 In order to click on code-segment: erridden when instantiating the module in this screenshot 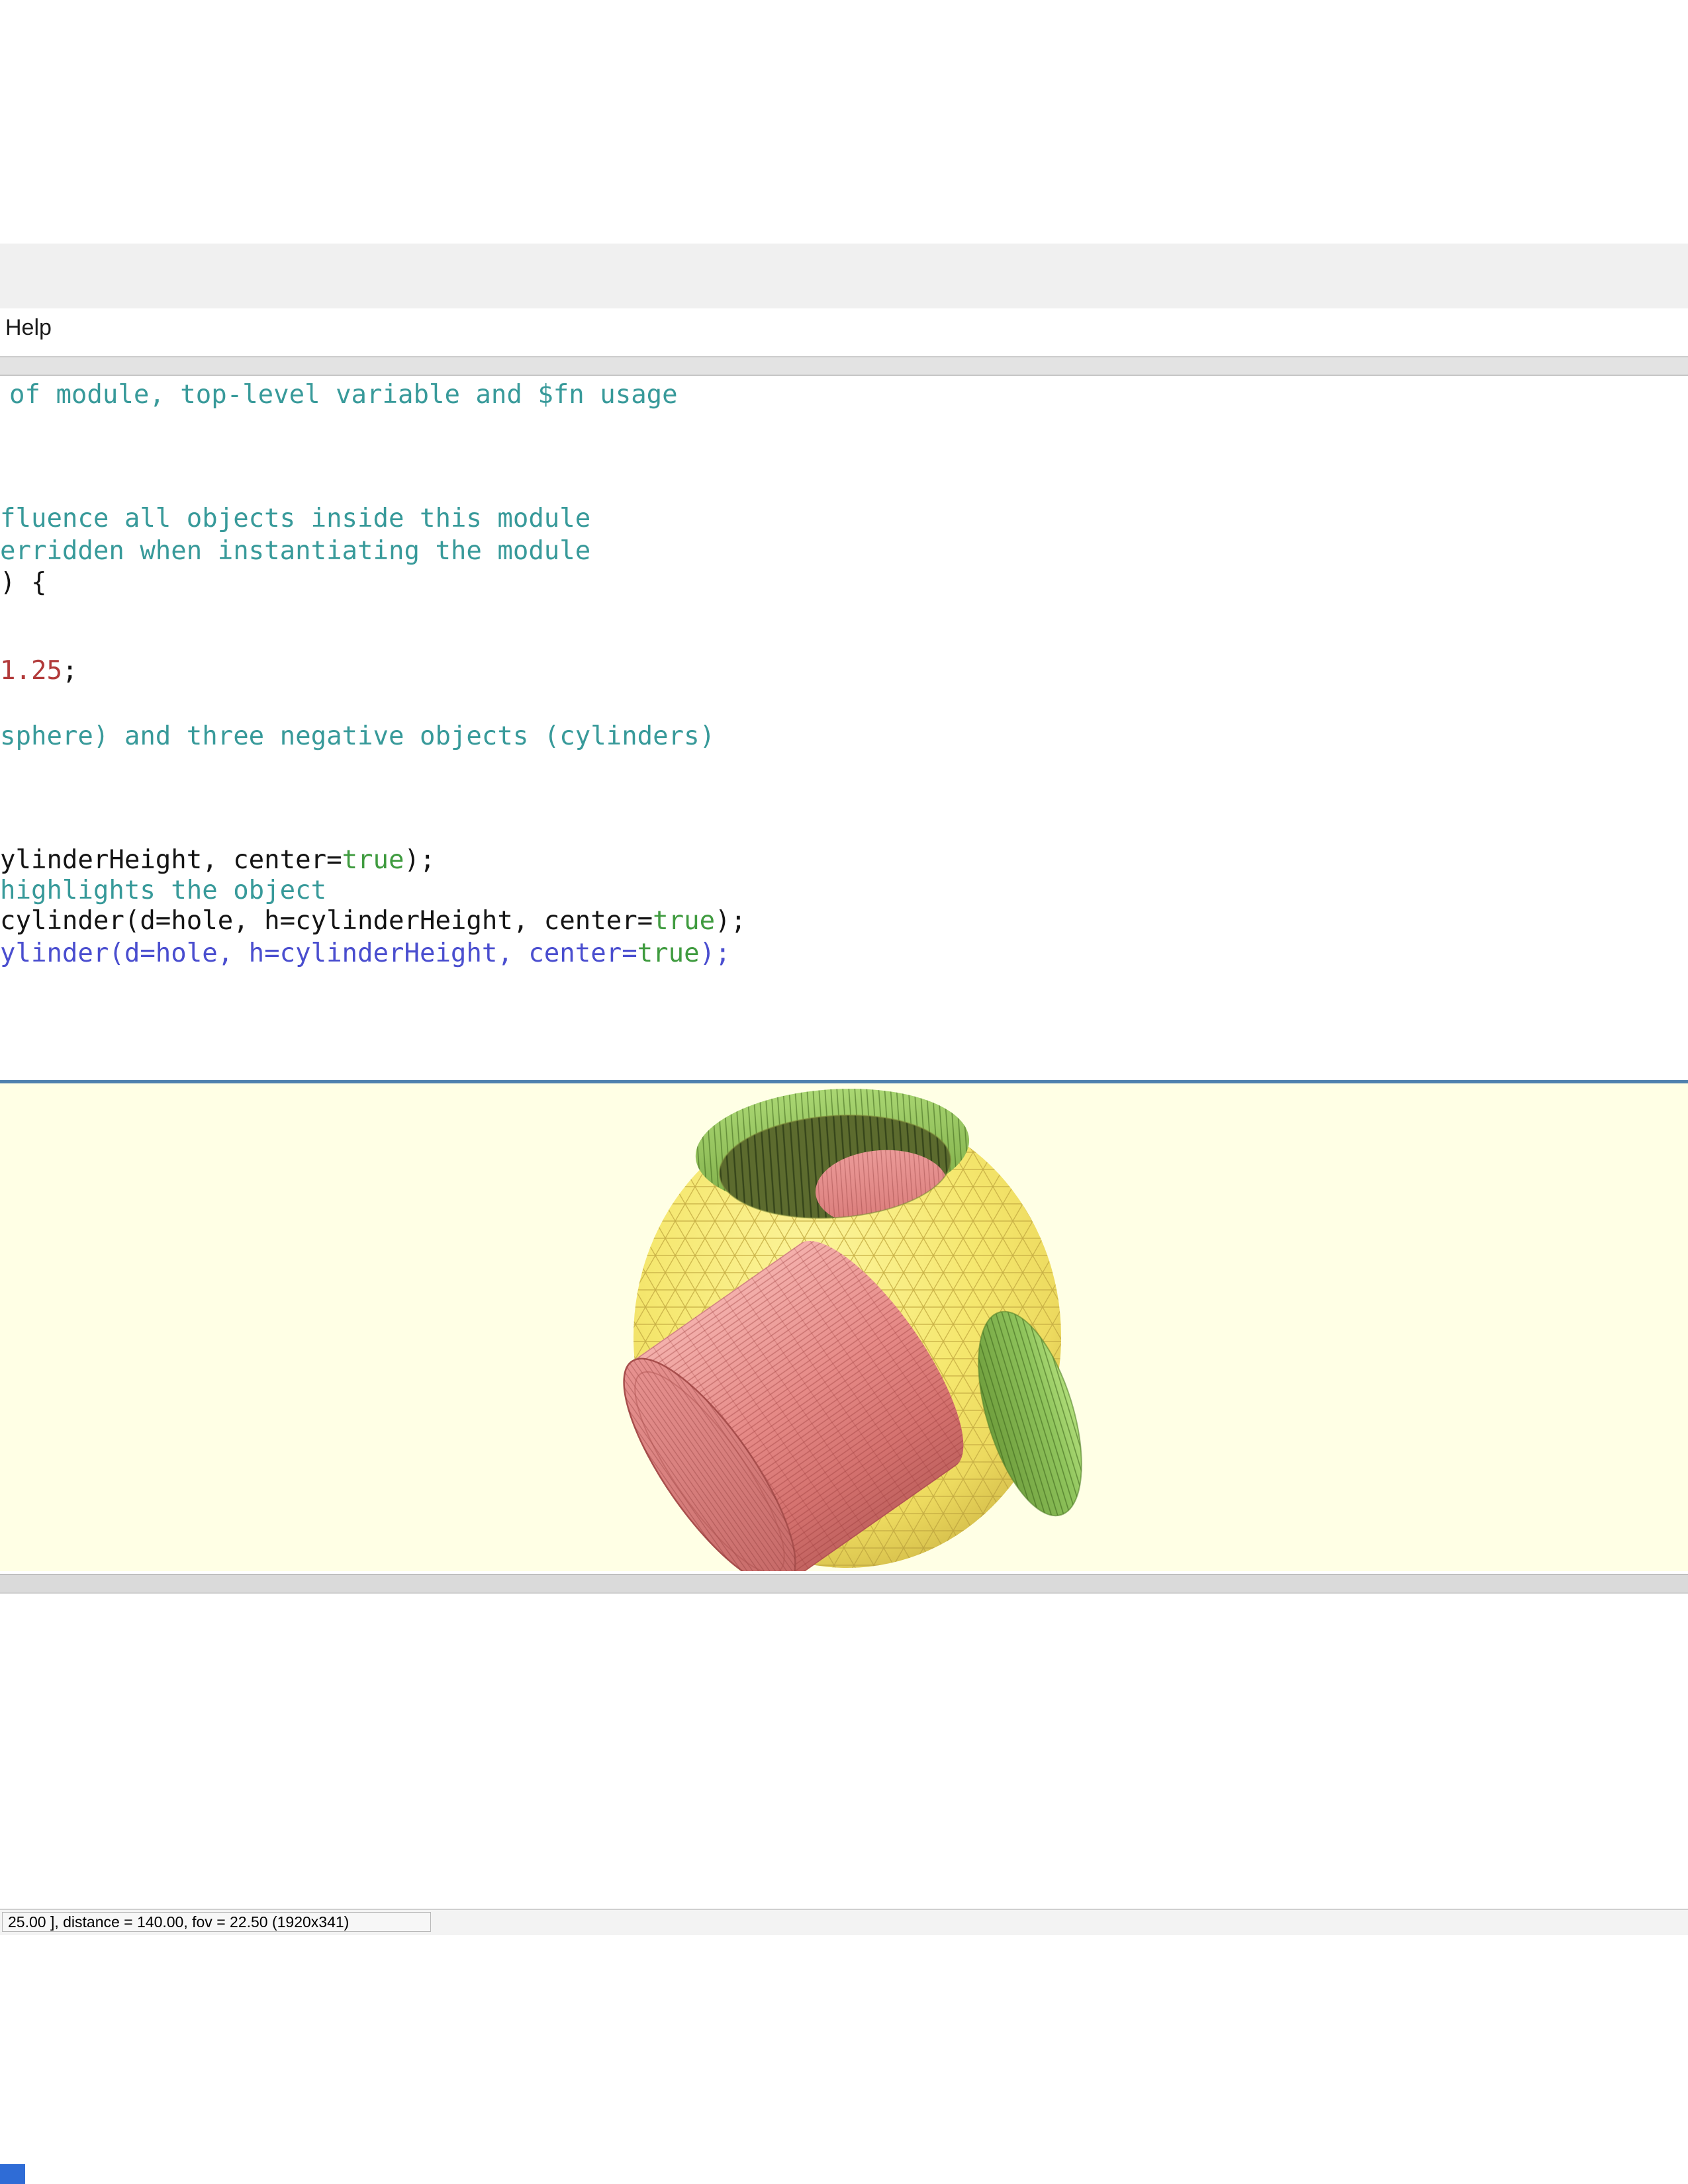, I will do `click(295, 551)`.